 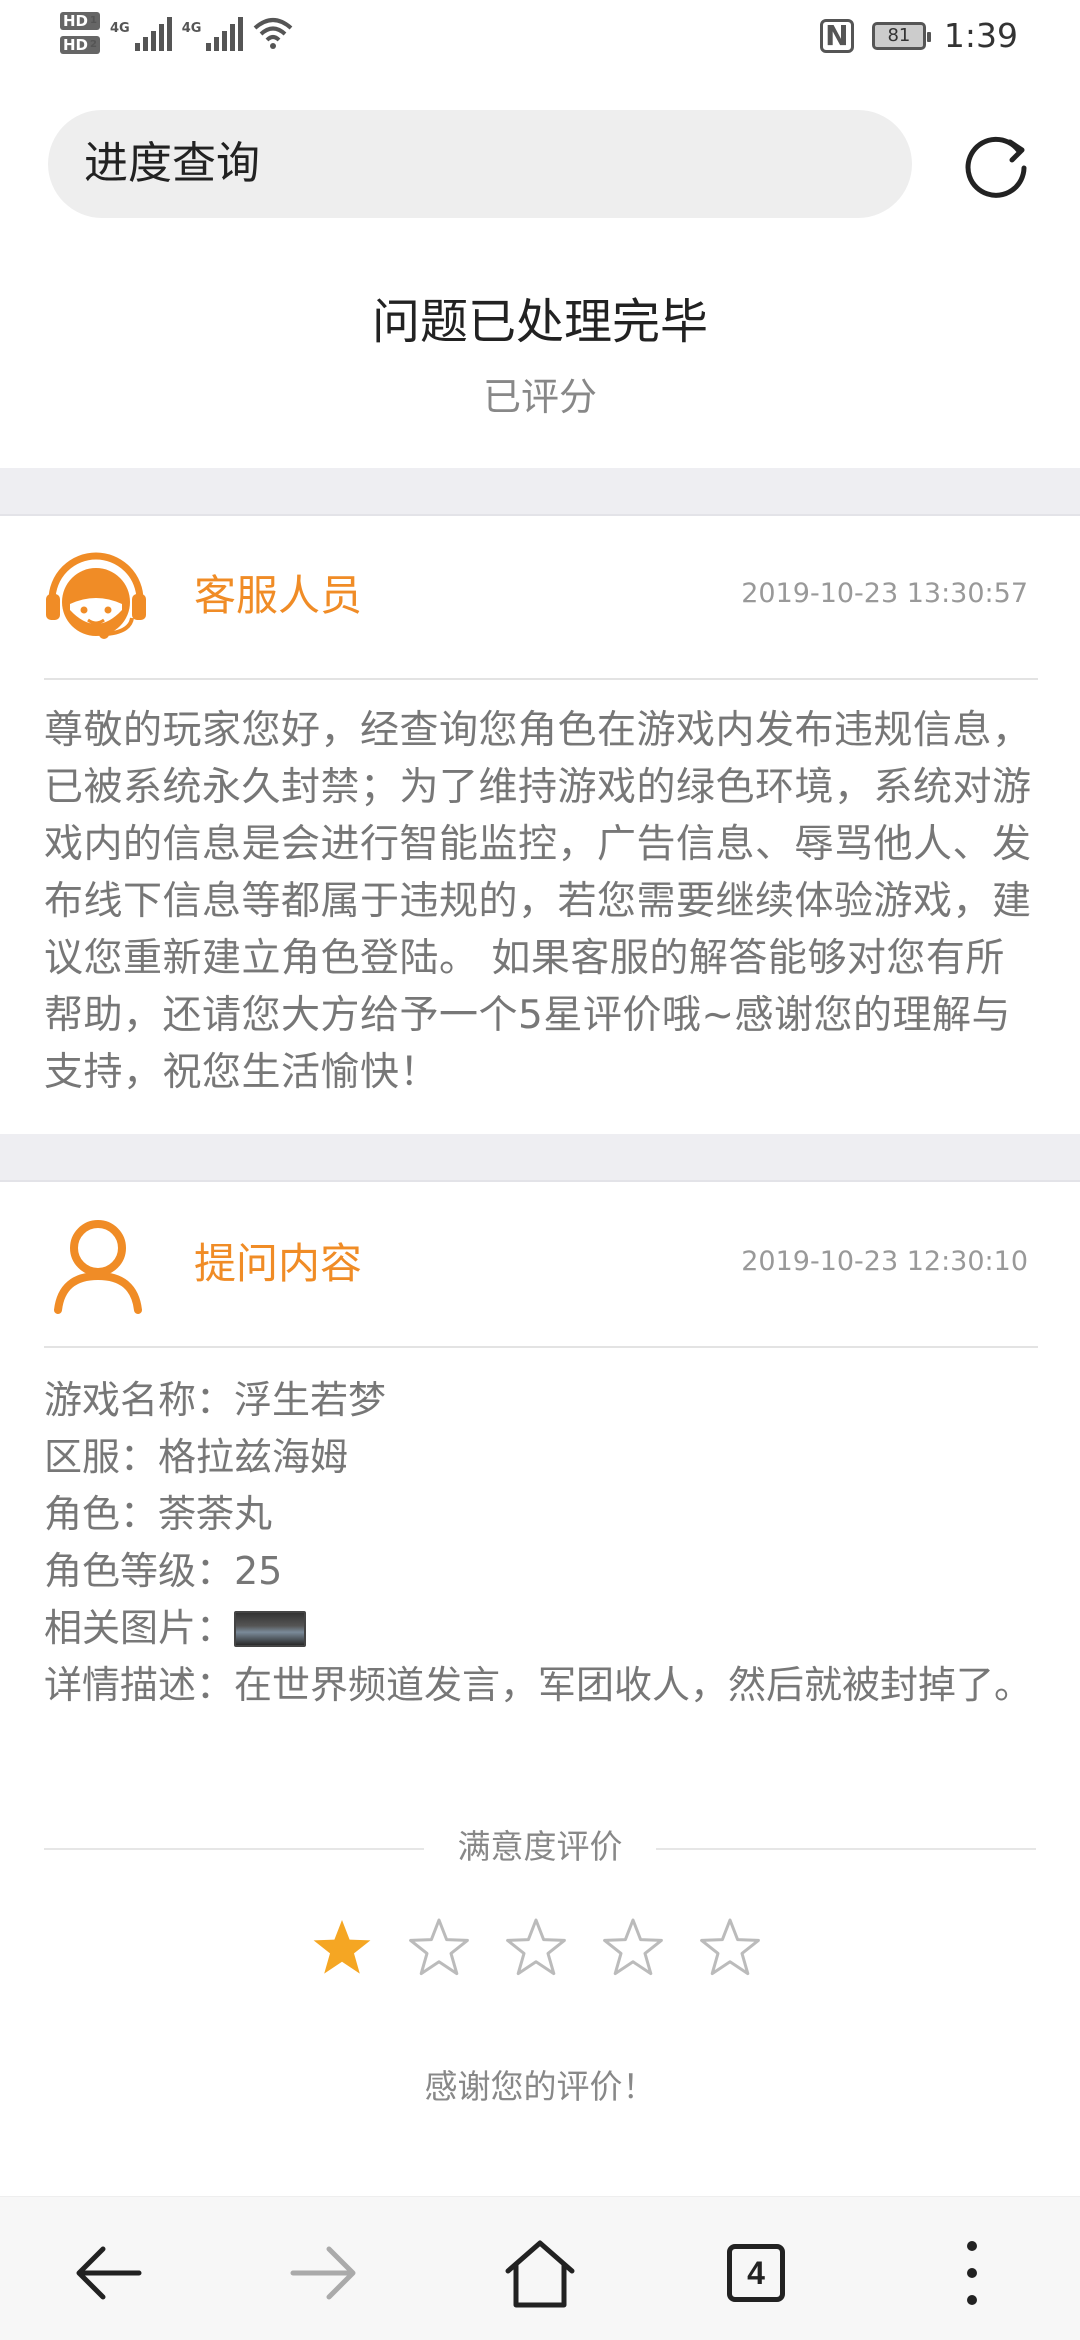 What do you see at coordinates (901, 35) in the screenshot?
I see `battery-indicator: 81` at bounding box center [901, 35].